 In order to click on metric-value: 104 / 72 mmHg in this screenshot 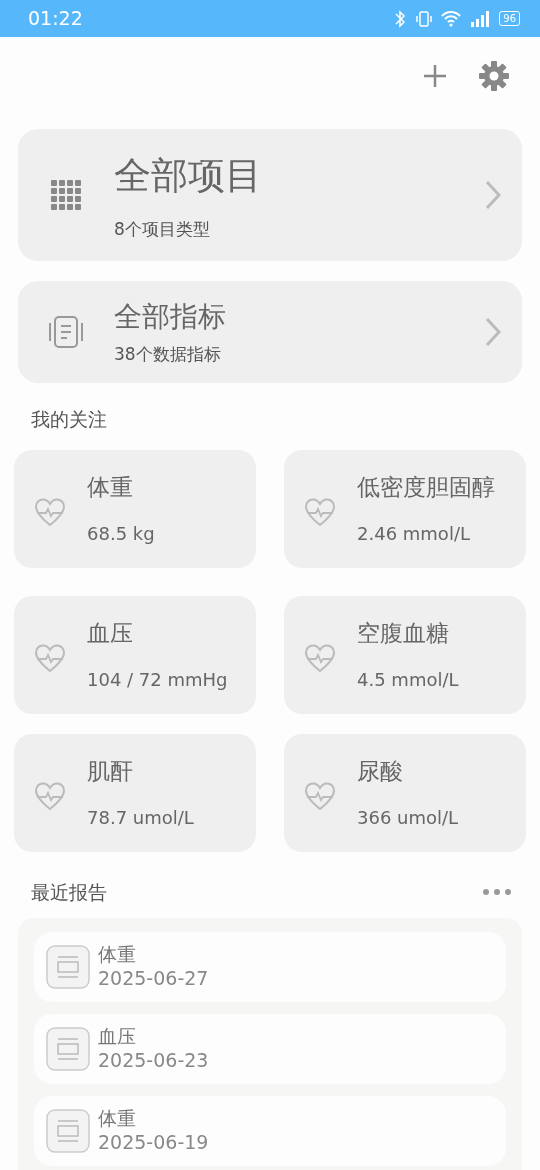, I will do `click(157, 680)`.